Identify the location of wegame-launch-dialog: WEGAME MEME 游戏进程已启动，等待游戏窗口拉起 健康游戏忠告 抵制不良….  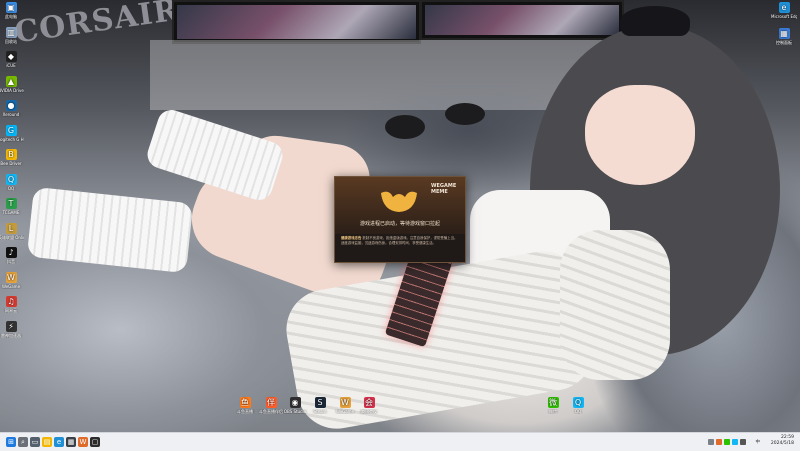
(400, 219).